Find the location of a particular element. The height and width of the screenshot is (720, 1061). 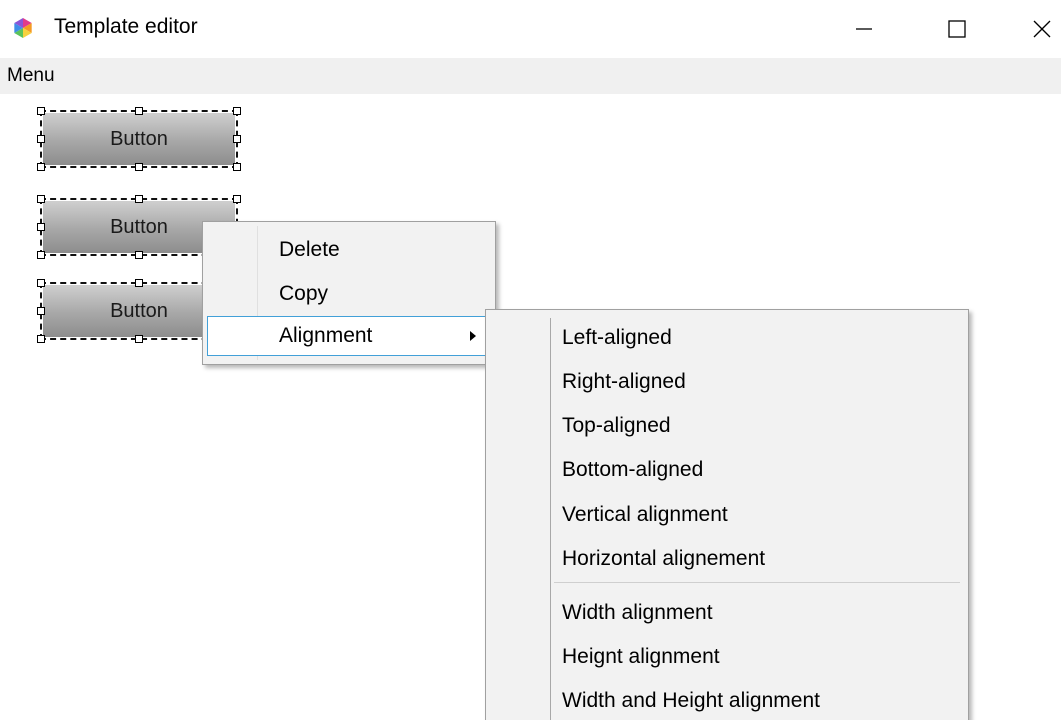

menu-separator is located at coordinates (757, 582).